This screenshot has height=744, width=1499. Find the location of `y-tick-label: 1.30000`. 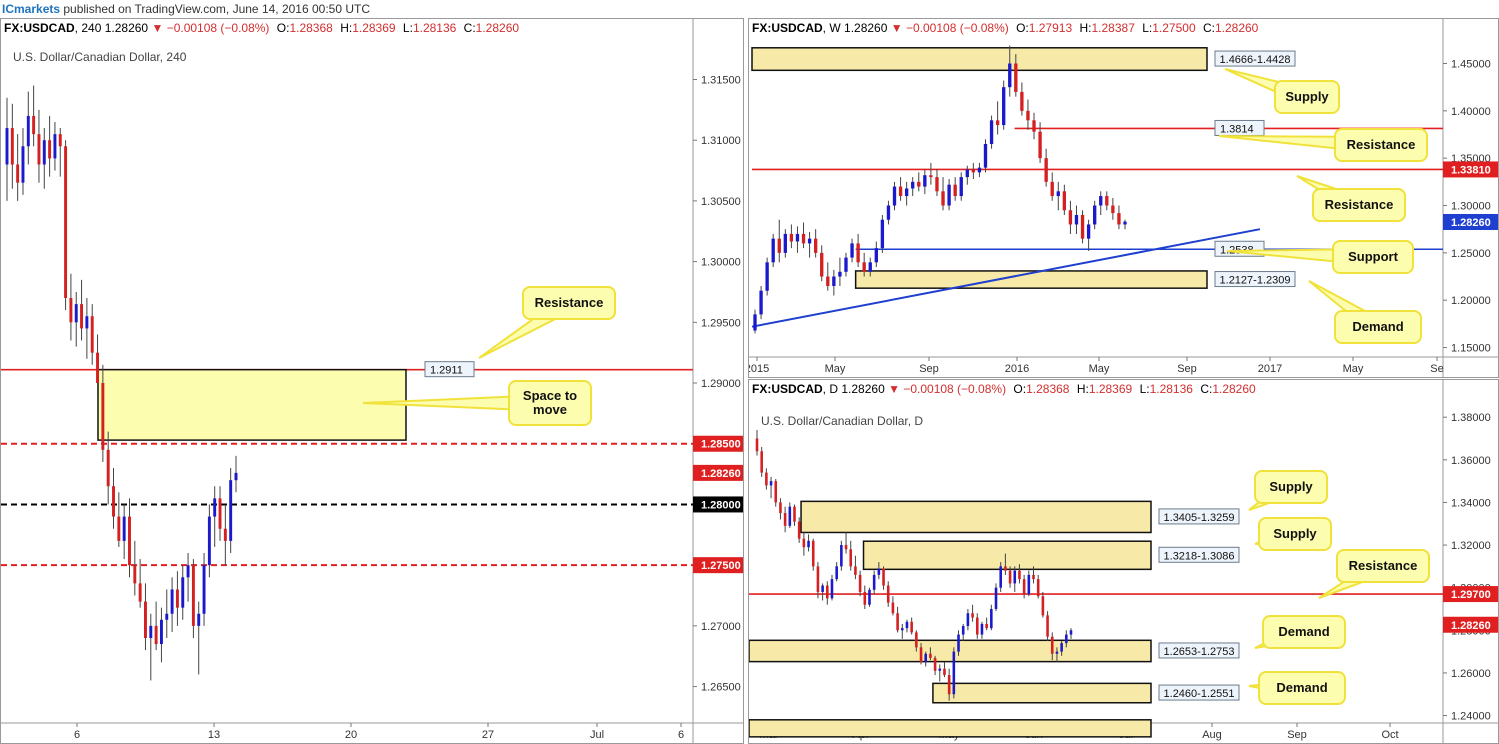

y-tick-label: 1.30000 is located at coordinates (721, 263).